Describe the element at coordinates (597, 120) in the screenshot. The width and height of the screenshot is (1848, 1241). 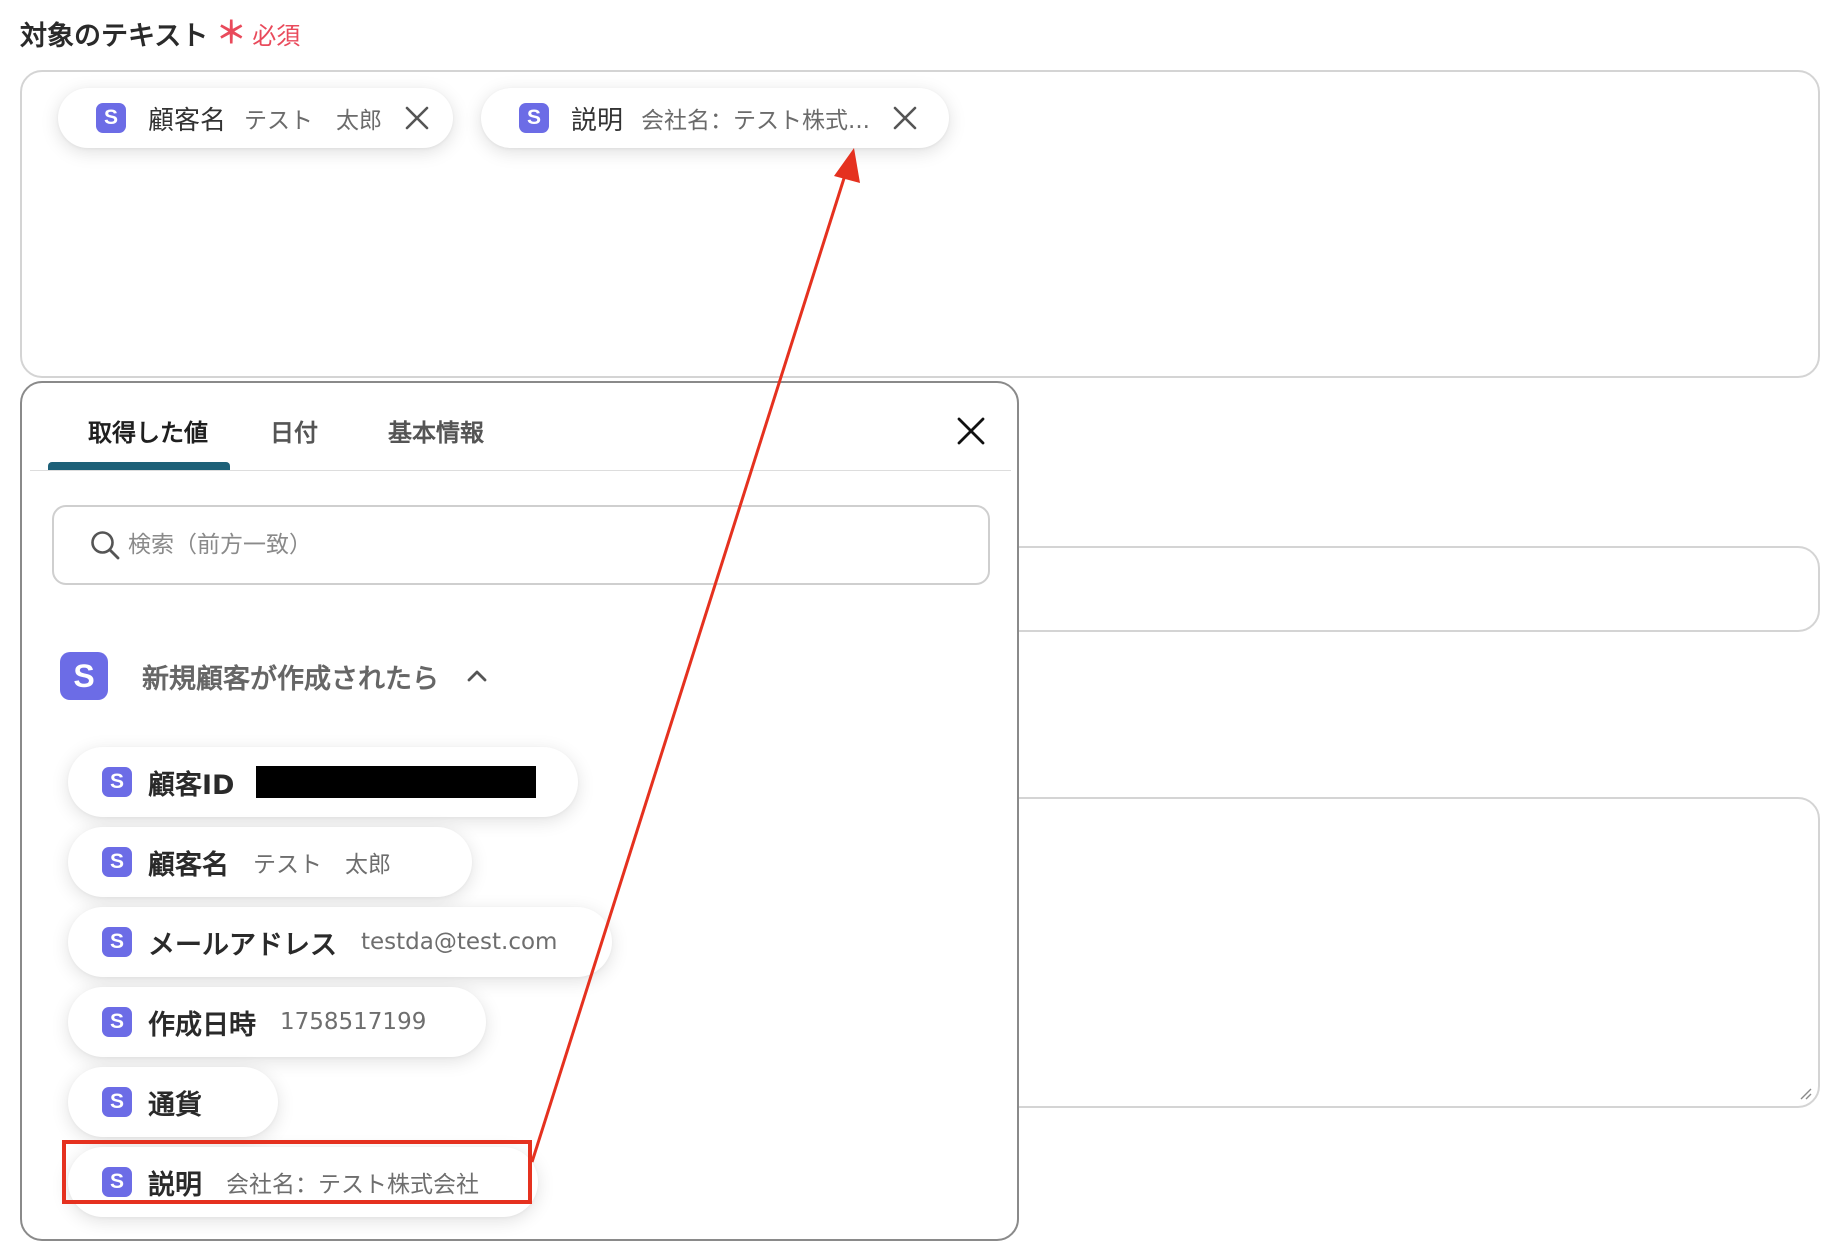
I see `chip-name: 説明` at that location.